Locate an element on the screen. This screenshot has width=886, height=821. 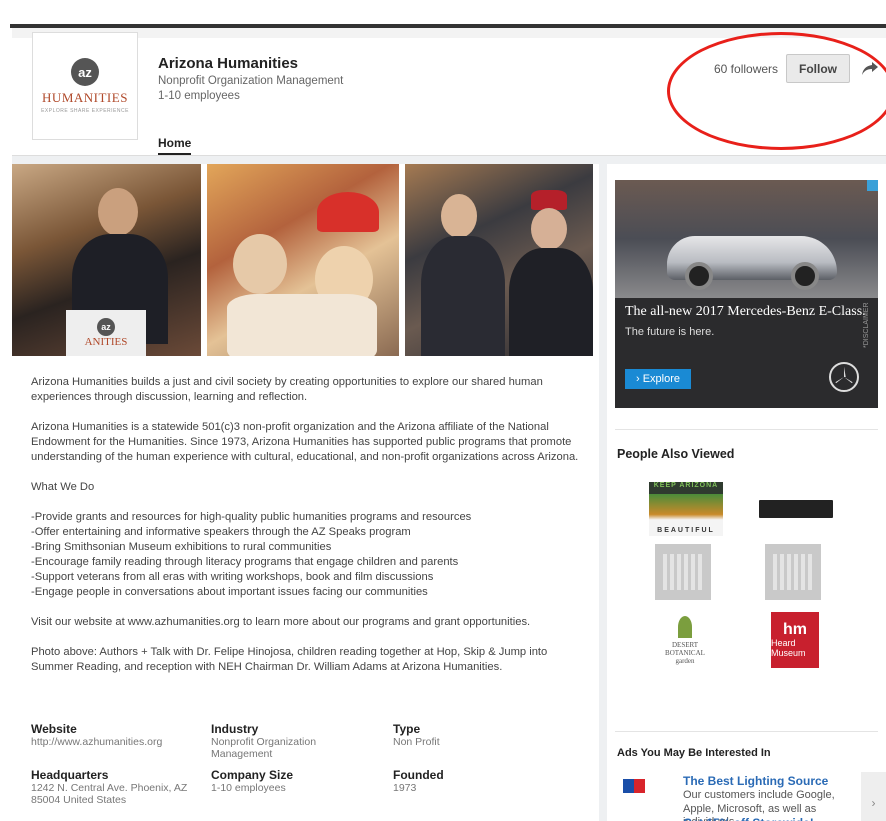
followers-count: 60 followers is located at coordinates (746, 69).